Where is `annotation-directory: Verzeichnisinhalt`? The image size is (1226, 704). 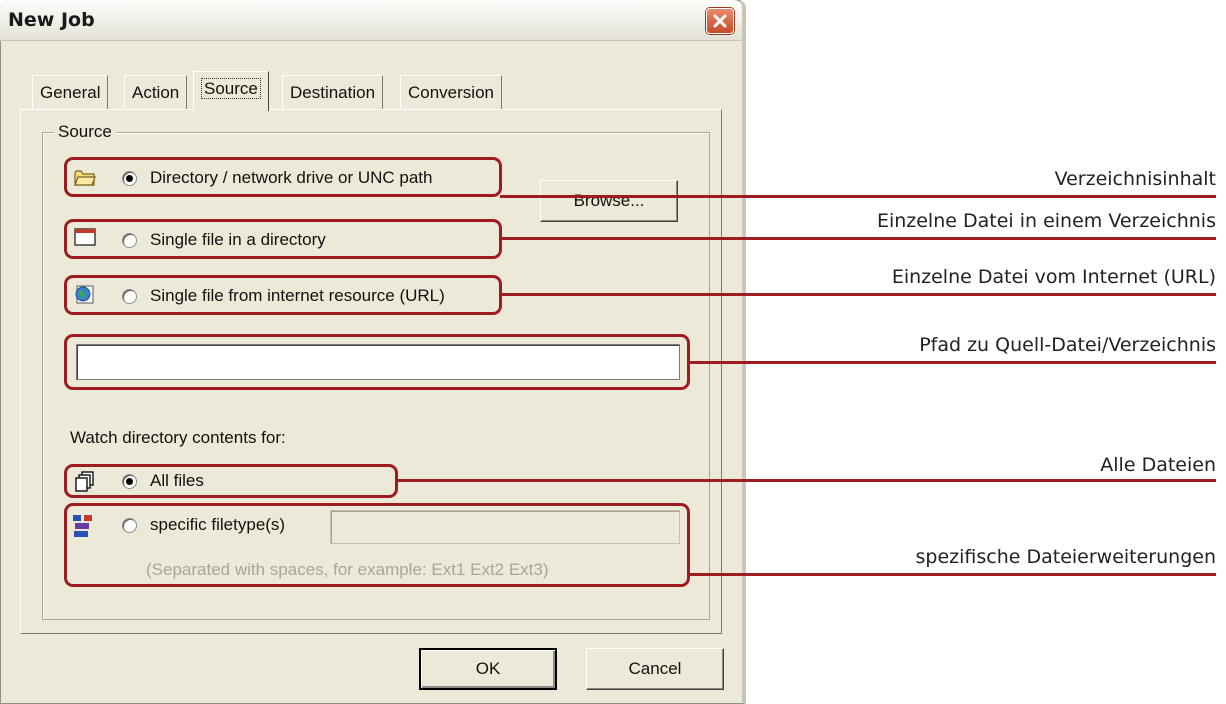
annotation-directory: Verzeichnisinhalt is located at coordinates (1135, 179).